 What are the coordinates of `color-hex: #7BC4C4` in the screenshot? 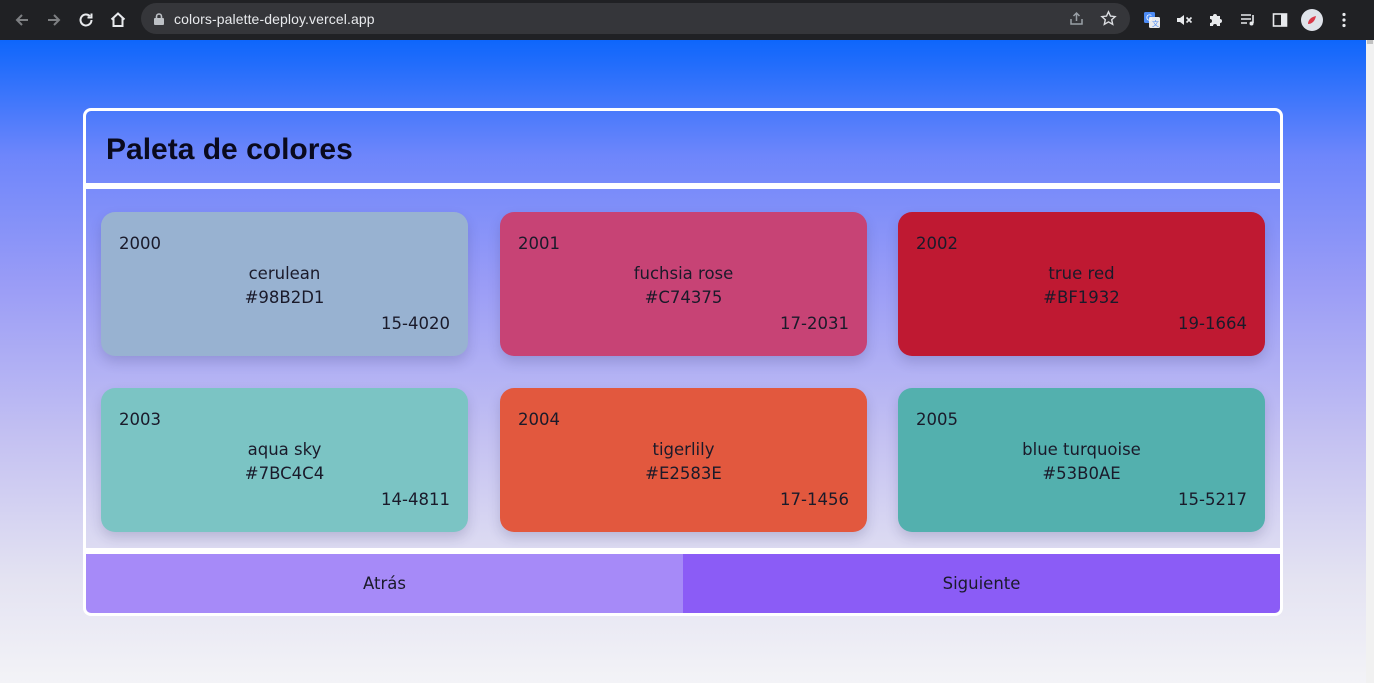 It's located at (284, 473).